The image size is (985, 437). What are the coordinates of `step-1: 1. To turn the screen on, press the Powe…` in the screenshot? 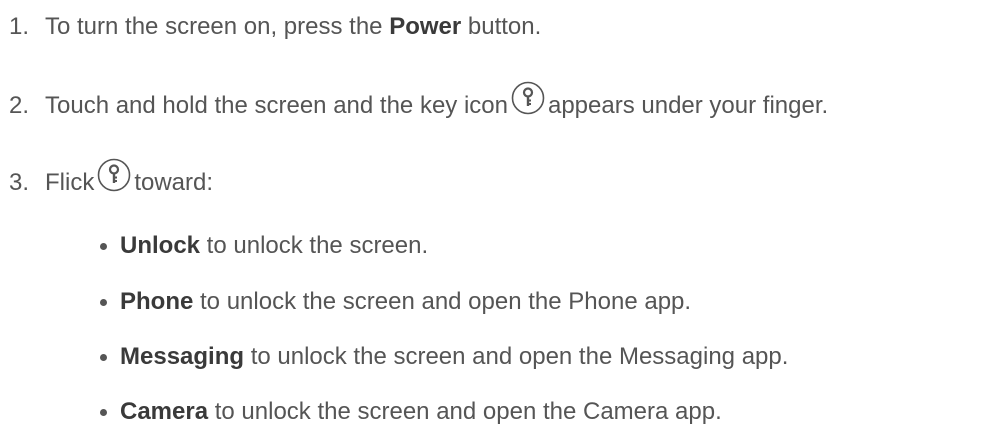 It's located at (275, 27).